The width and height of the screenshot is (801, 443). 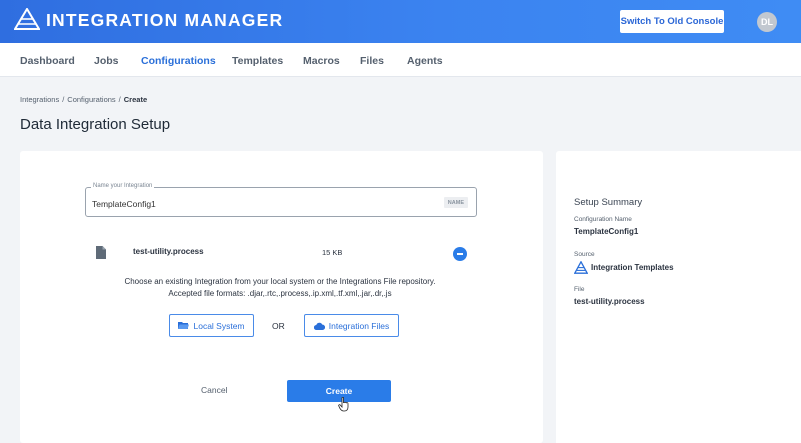 I want to click on hand-cursor-icon, so click(x=343, y=404).